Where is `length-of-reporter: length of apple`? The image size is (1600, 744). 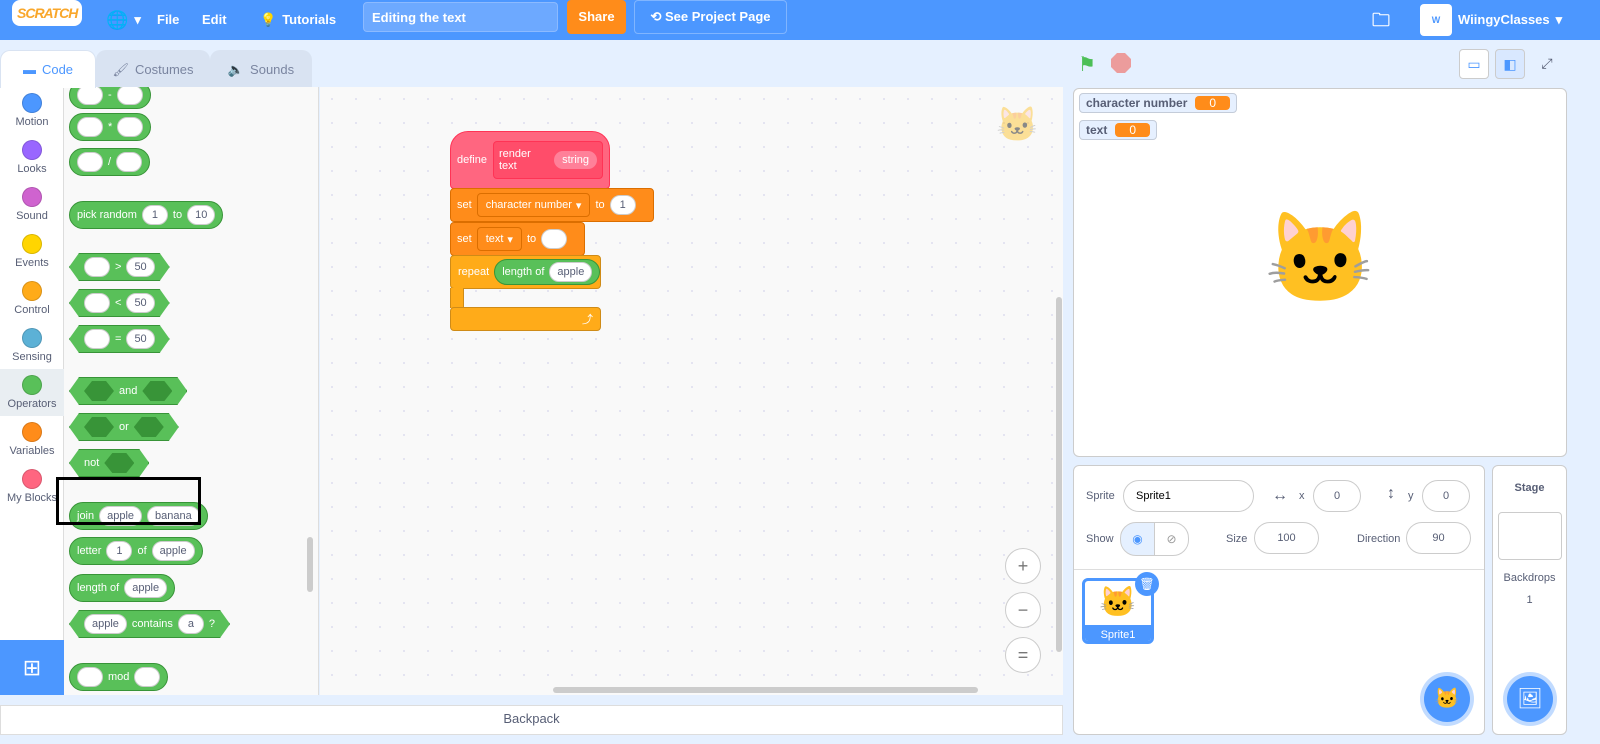 length-of-reporter: length of apple is located at coordinates (547, 272).